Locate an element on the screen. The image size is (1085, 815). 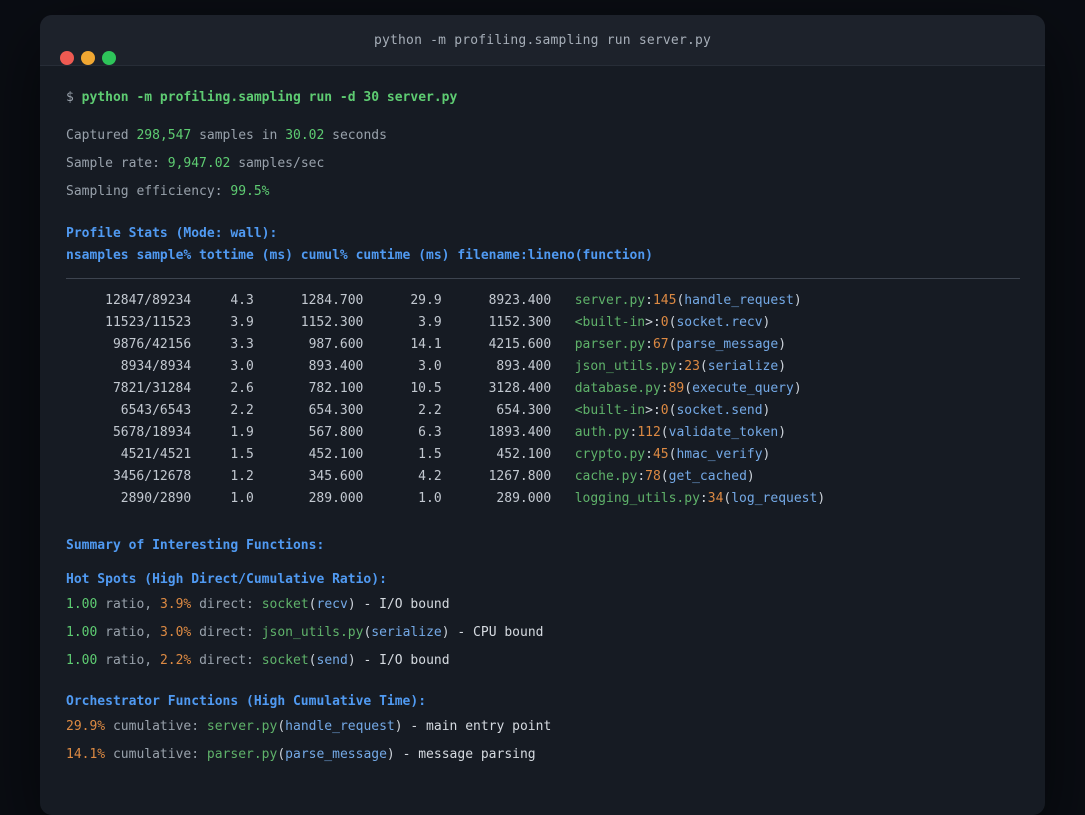
captured-suffix-label: seconds is located at coordinates (359, 135).